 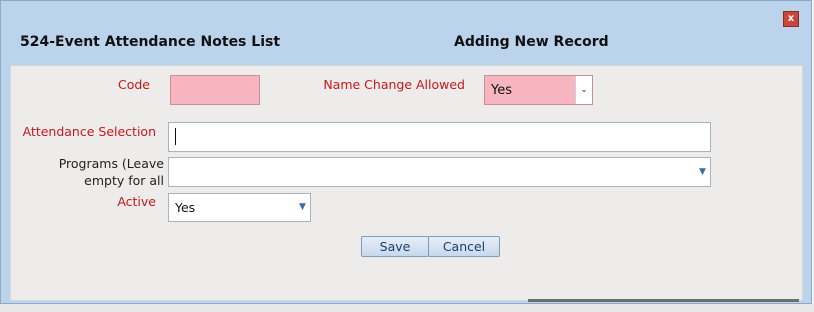 What do you see at coordinates (175, 136) in the screenshot?
I see `text-cursor` at bounding box center [175, 136].